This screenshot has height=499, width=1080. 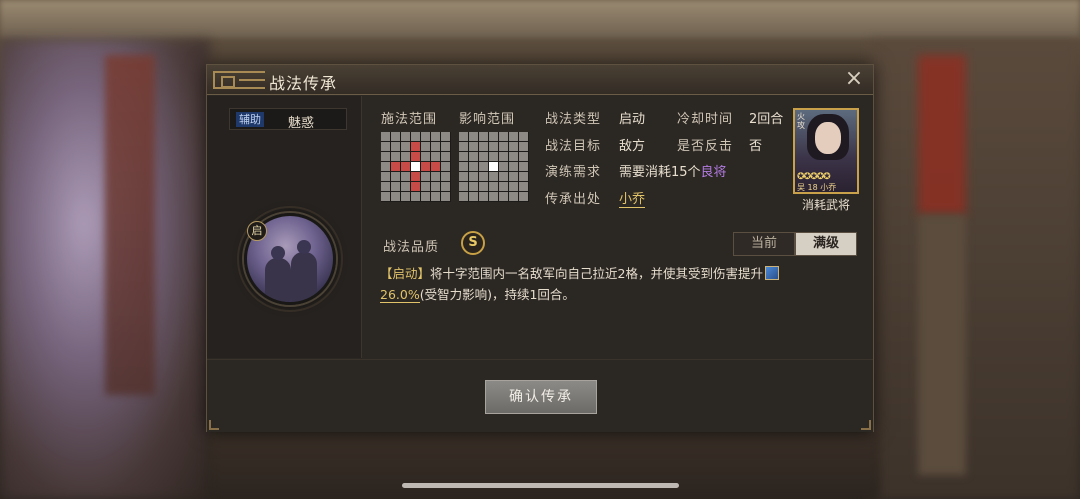 I want to click on skill-type-tag: 辅助, so click(x=250, y=119).